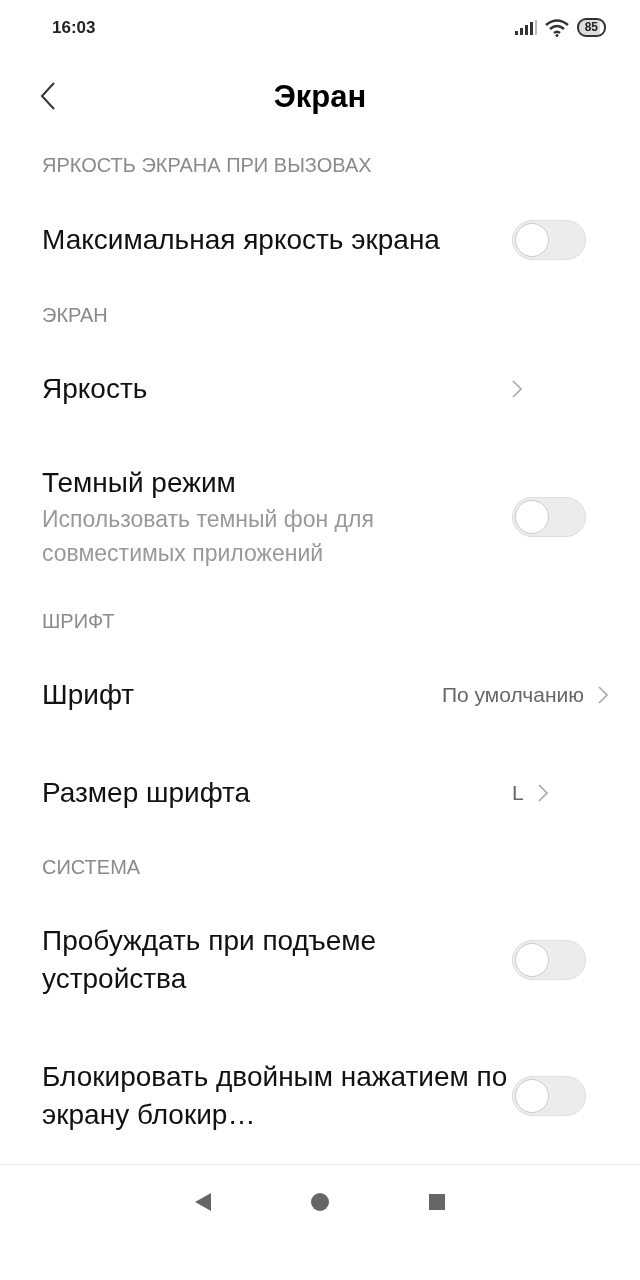 This screenshot has width=640, height=1280. What do you see at coordinates (95, 389) in the screenshot?
I see `setting-title: Яркость` at bounding box center [95, 389].